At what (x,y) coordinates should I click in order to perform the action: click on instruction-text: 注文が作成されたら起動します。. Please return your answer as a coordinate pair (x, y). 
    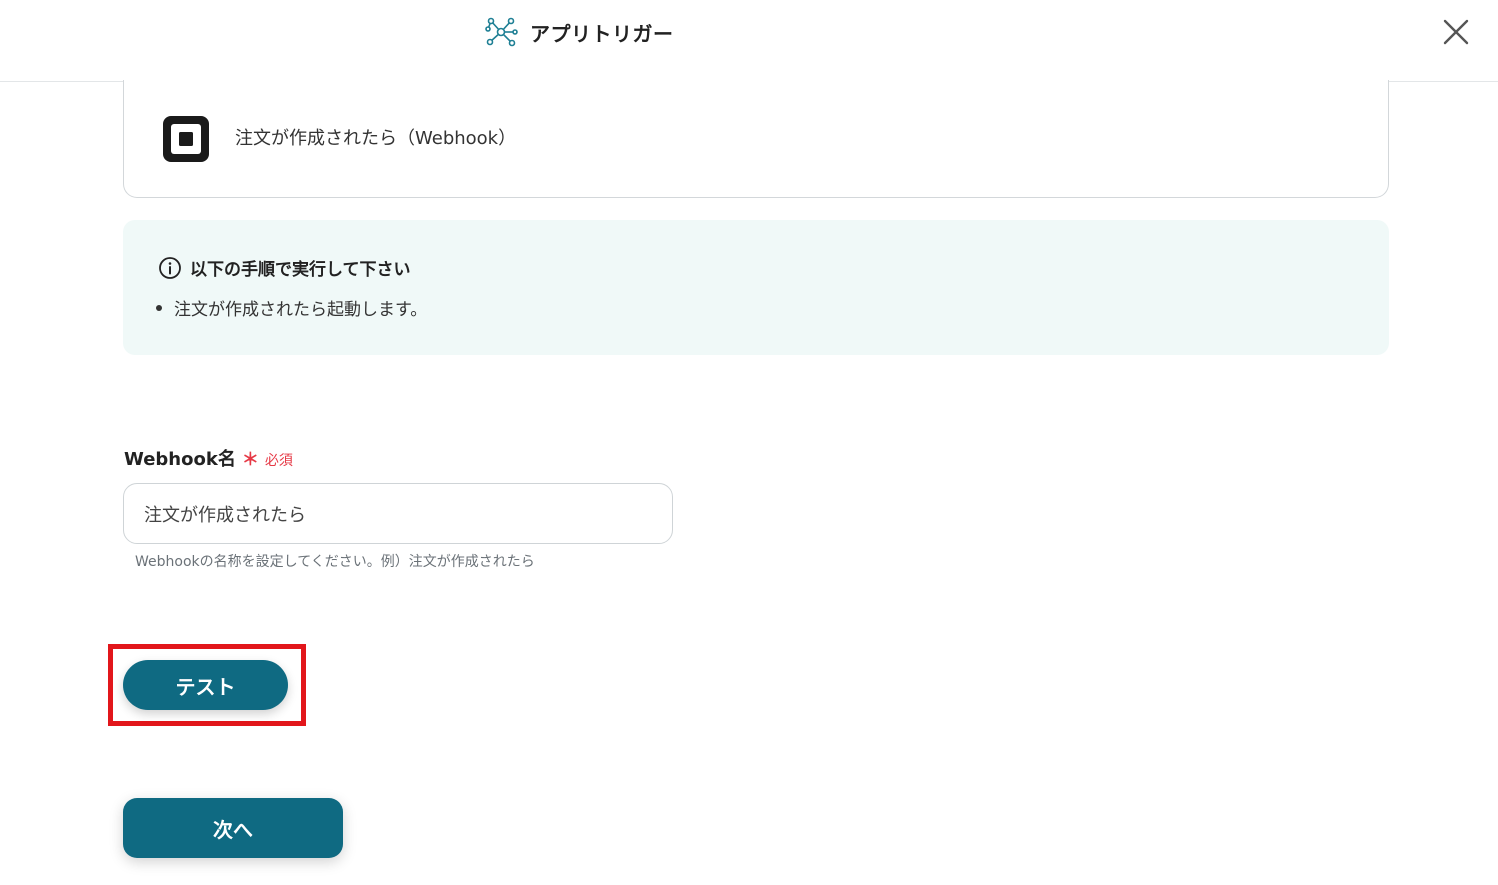
    Looking at the image, I should click on (301, 310).